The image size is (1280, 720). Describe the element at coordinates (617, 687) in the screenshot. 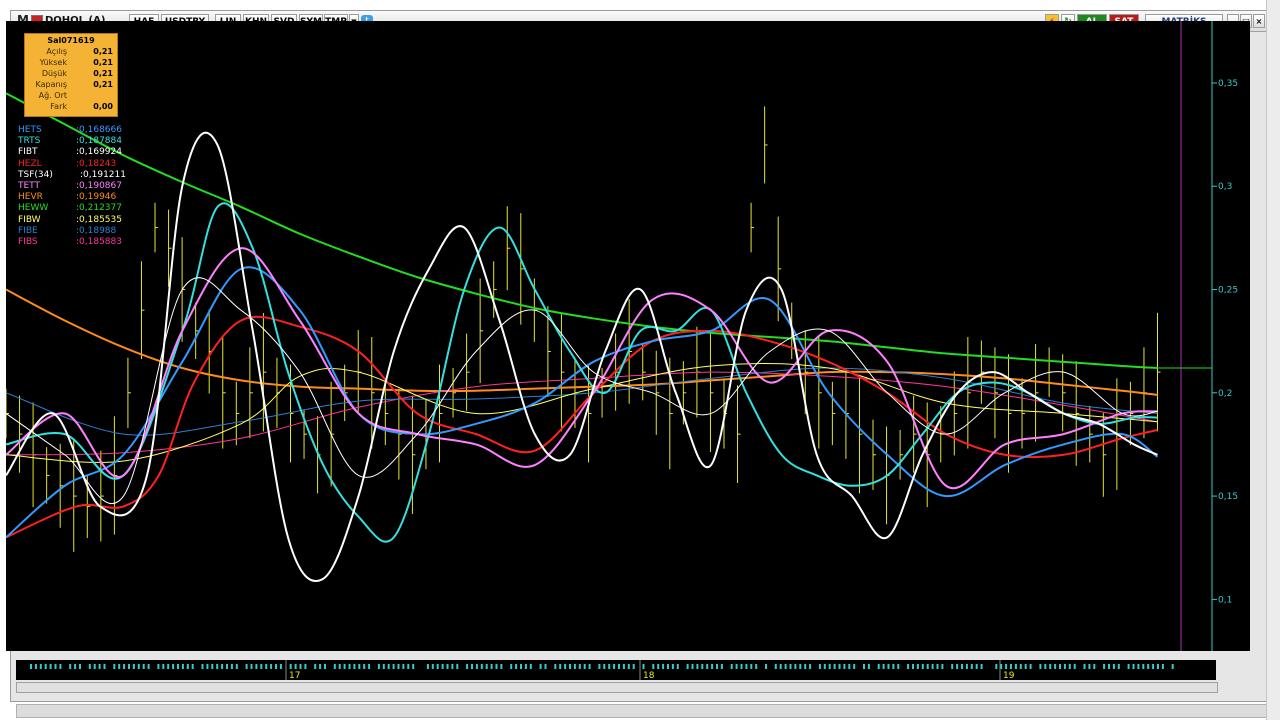

I see `chart-horizontal-scrollbar` at that location.